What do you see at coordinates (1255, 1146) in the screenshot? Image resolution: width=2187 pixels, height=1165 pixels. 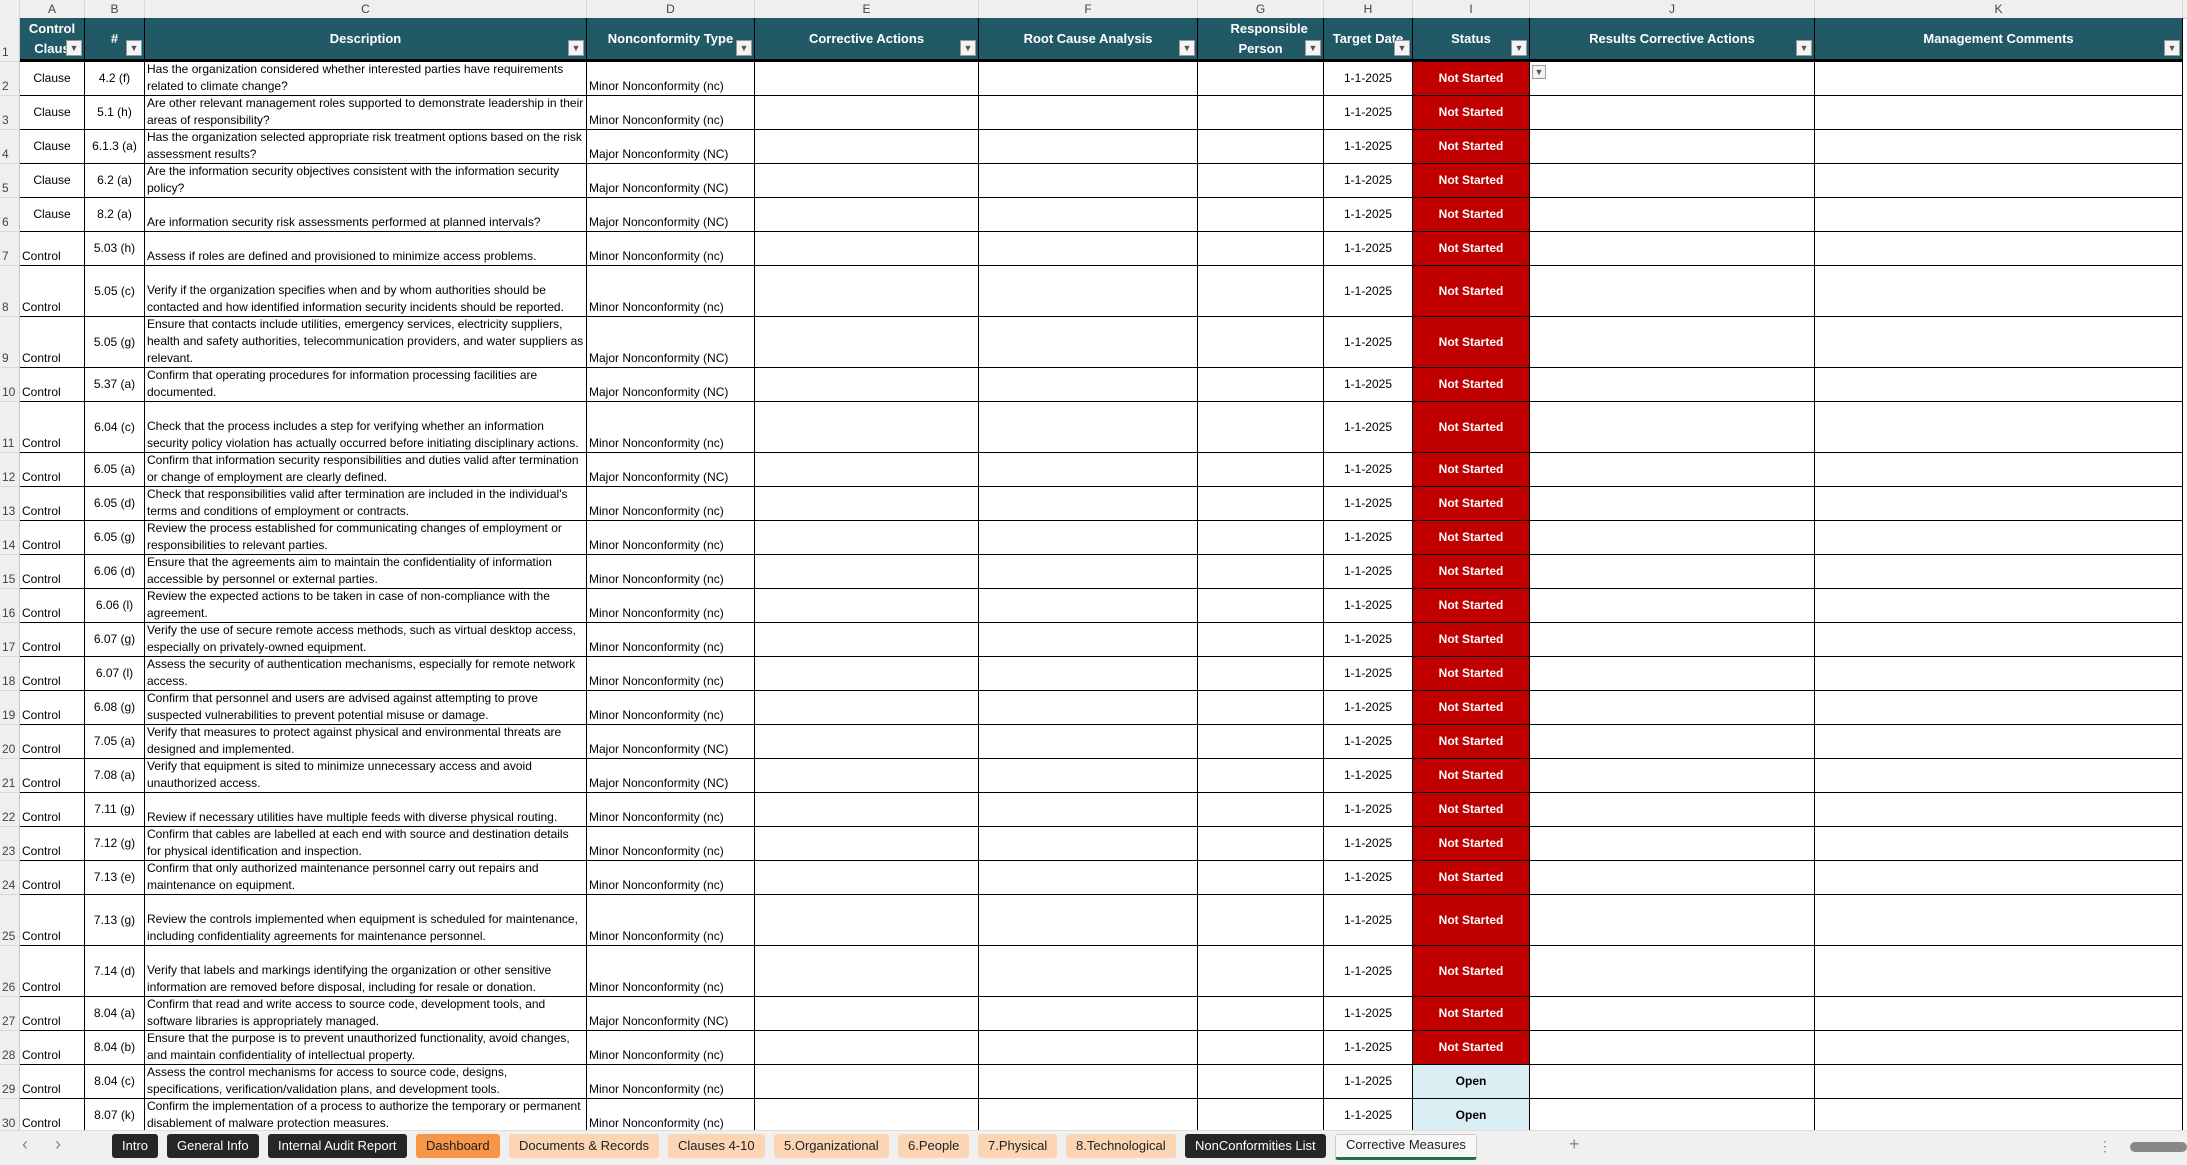 I see `sheet-tab-nonconformities-list: NonConformities List` at bounding box center [1255, 1146].